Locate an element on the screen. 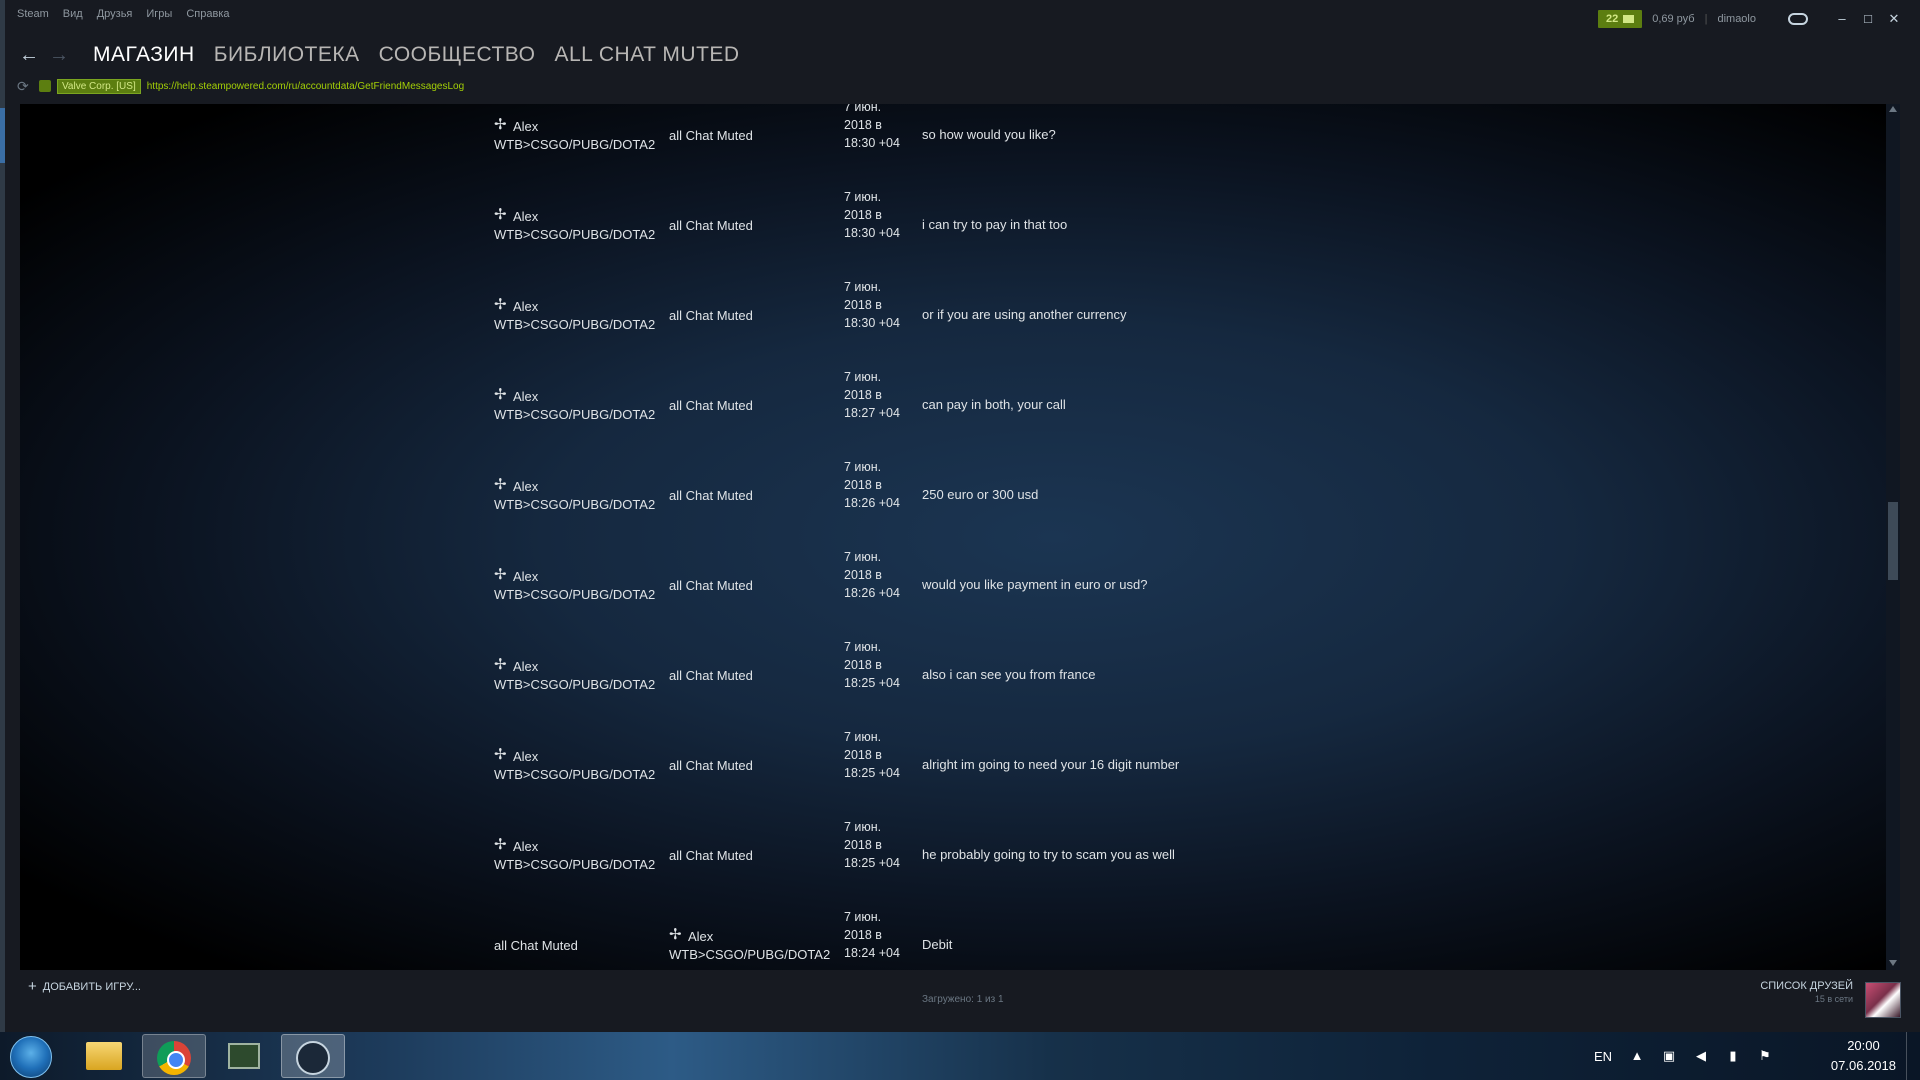 Image resolution: width=1920 pixels, height=1080 pixels. show-desktop-button is located at coordinates (1913, 1056).